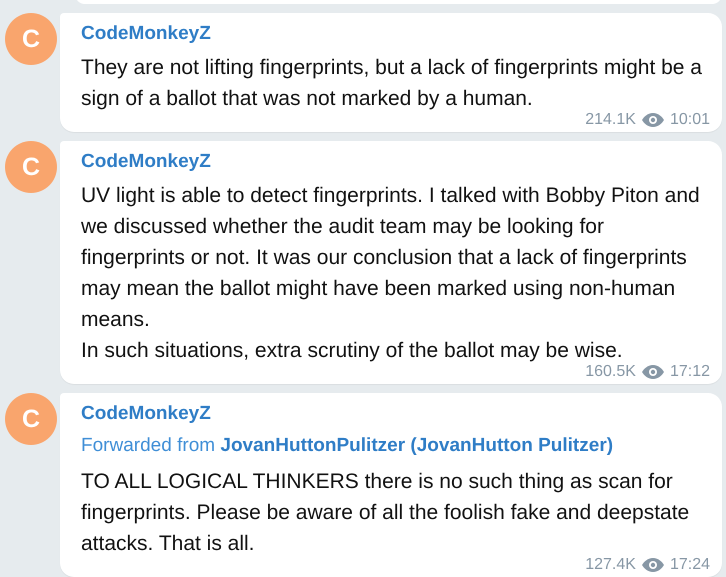  I want to click on message-time: 10:01, so click(690, 119).